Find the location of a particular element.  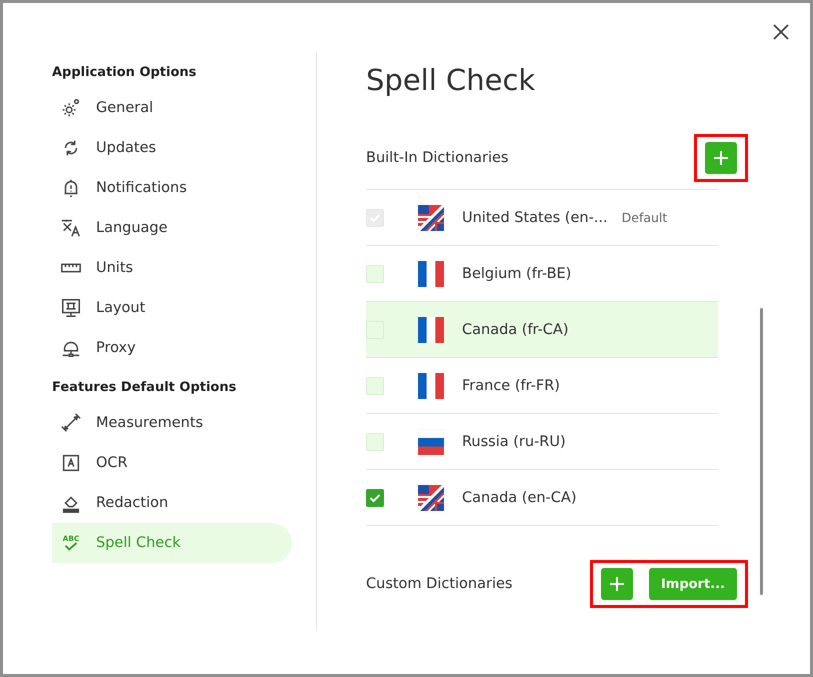

sidebar-item: Updates is located at coordinates (172, 148).